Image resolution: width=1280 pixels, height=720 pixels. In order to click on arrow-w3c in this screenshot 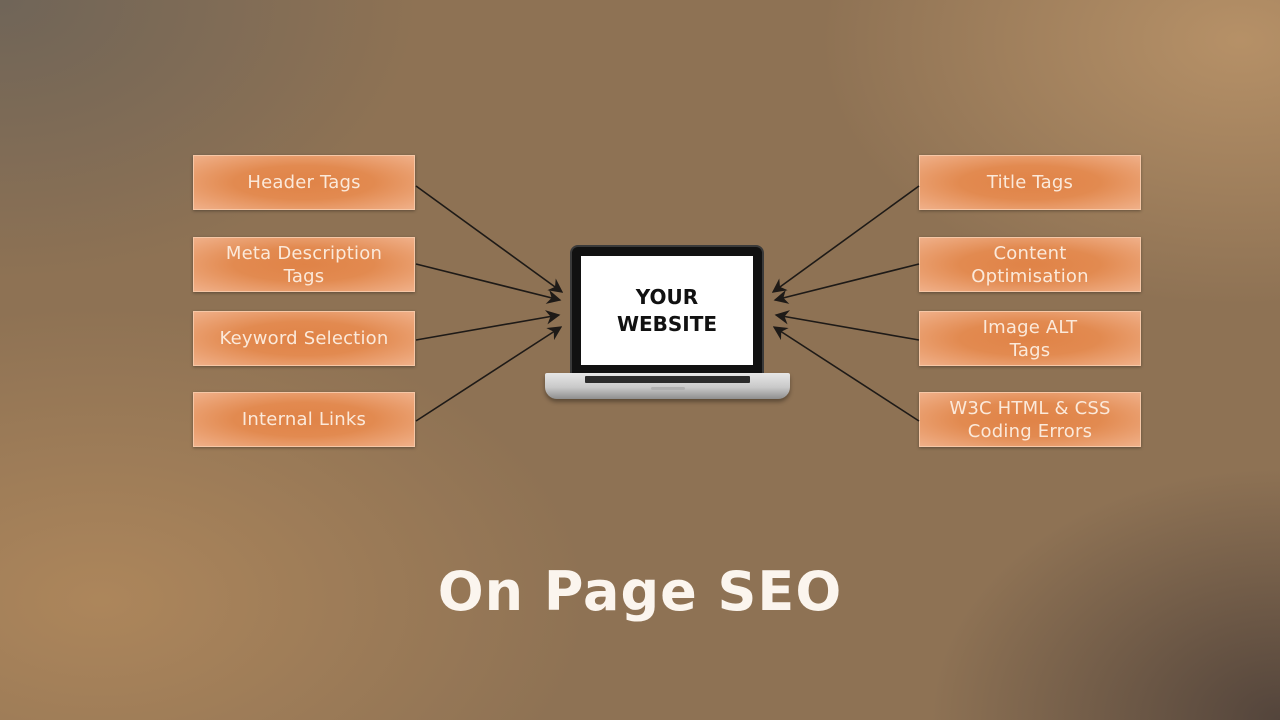, I will do `click(846, 374)`.